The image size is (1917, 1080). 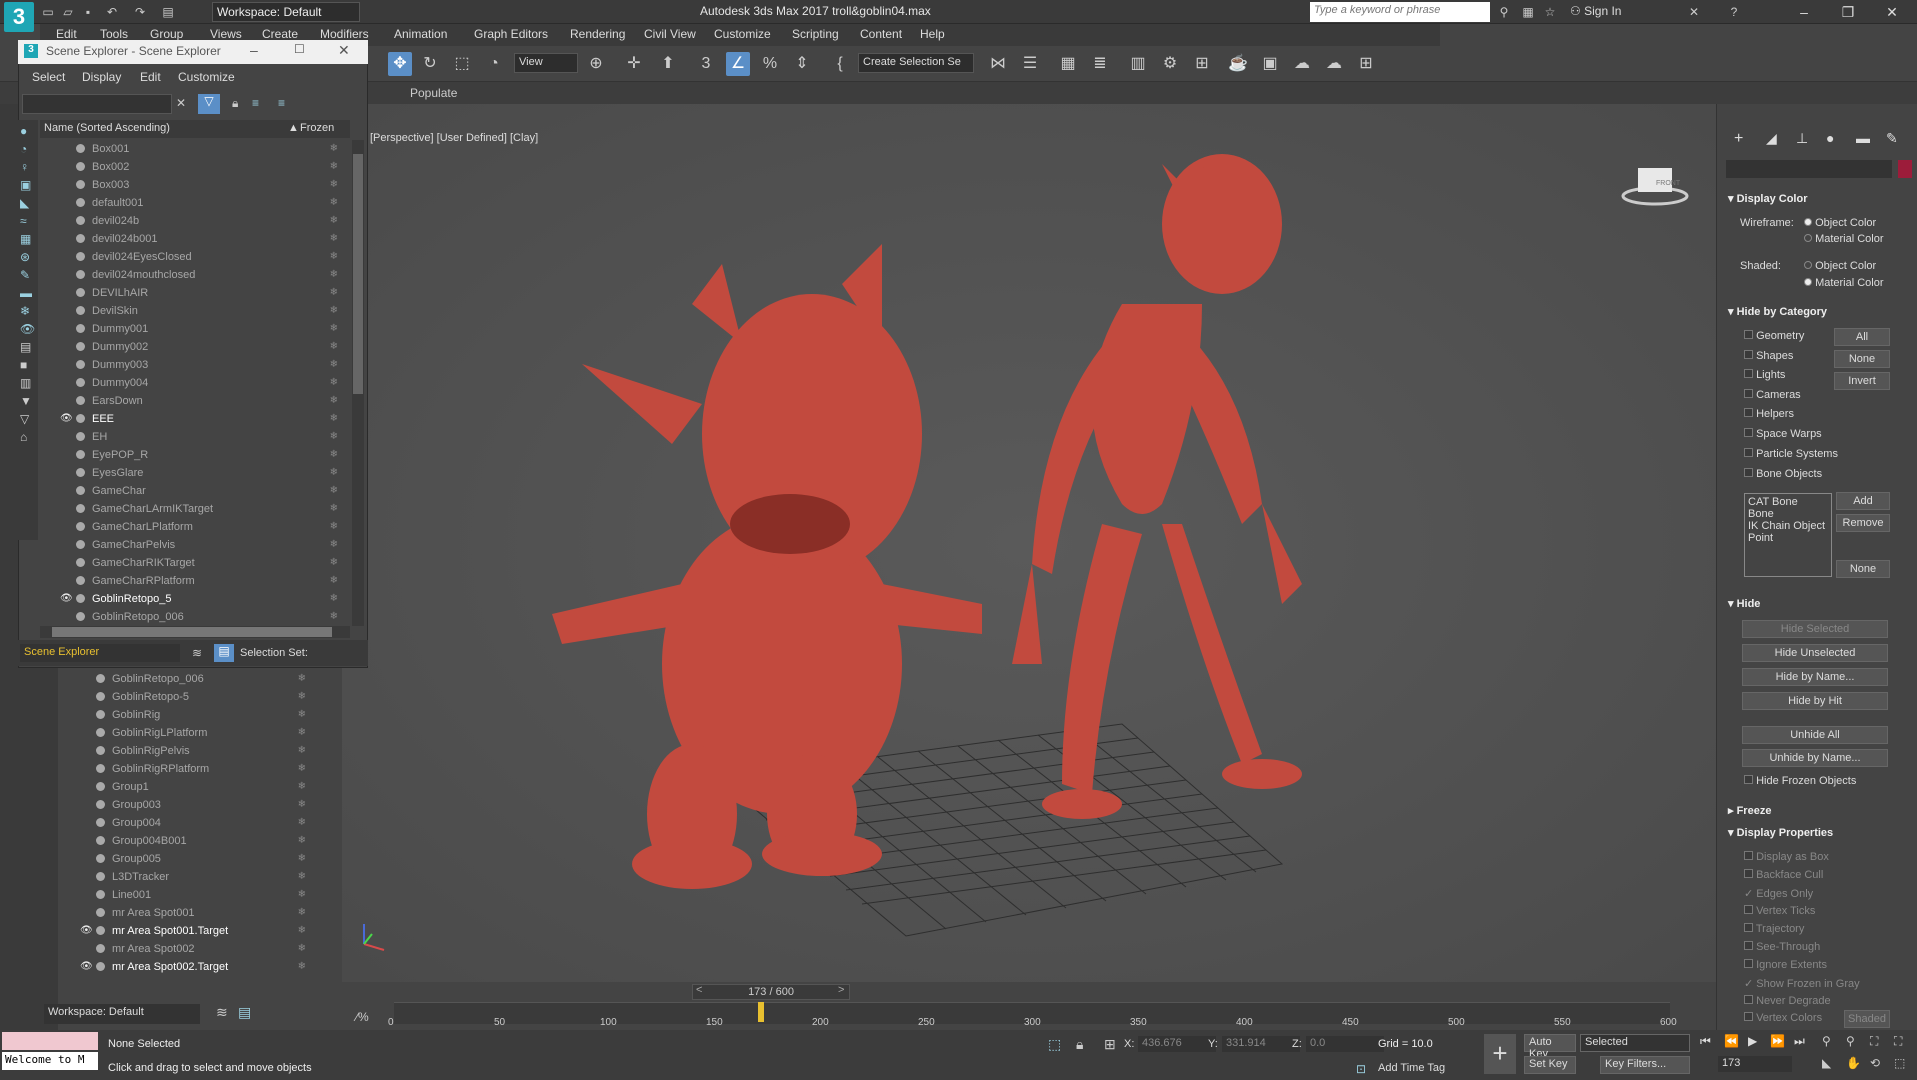 I want to click on category-space-warps: Space Warps, so click(x=1783, y=434).